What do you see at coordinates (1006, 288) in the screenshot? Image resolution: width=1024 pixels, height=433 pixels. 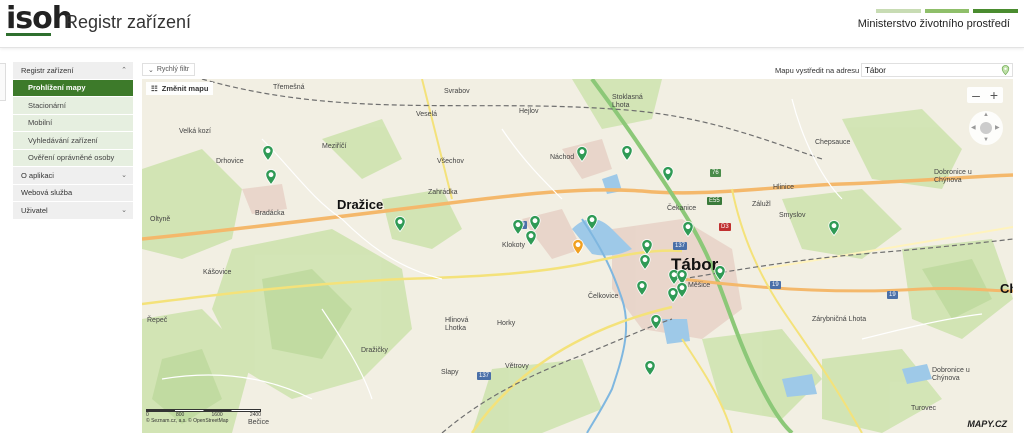 I see `map-label: Ch` at bounding box center [1006, 288].